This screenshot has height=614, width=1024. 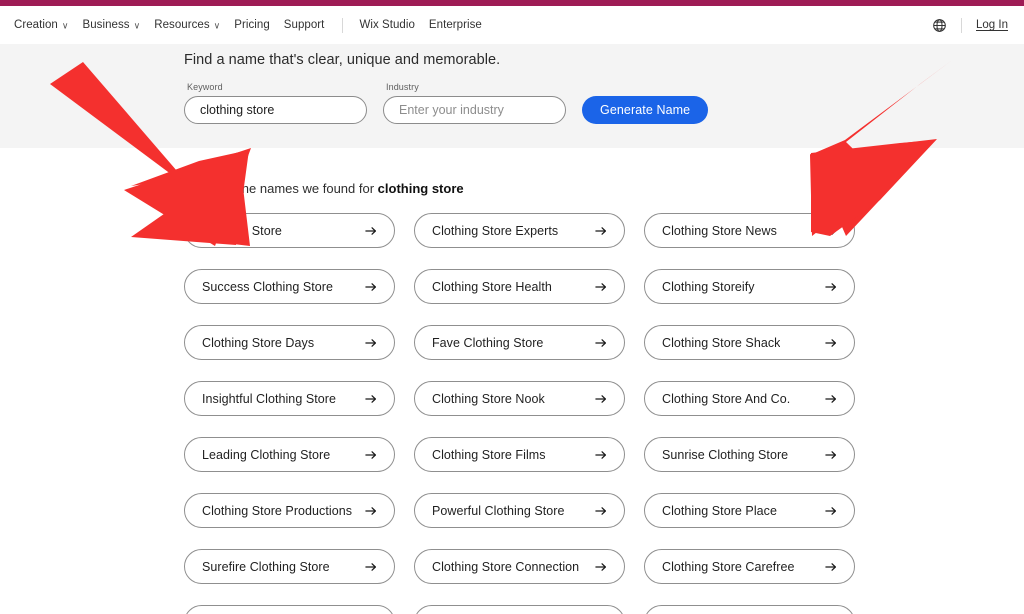 I want to click on nav-item-creation: Creation ∨, so click(x=48, y=25).